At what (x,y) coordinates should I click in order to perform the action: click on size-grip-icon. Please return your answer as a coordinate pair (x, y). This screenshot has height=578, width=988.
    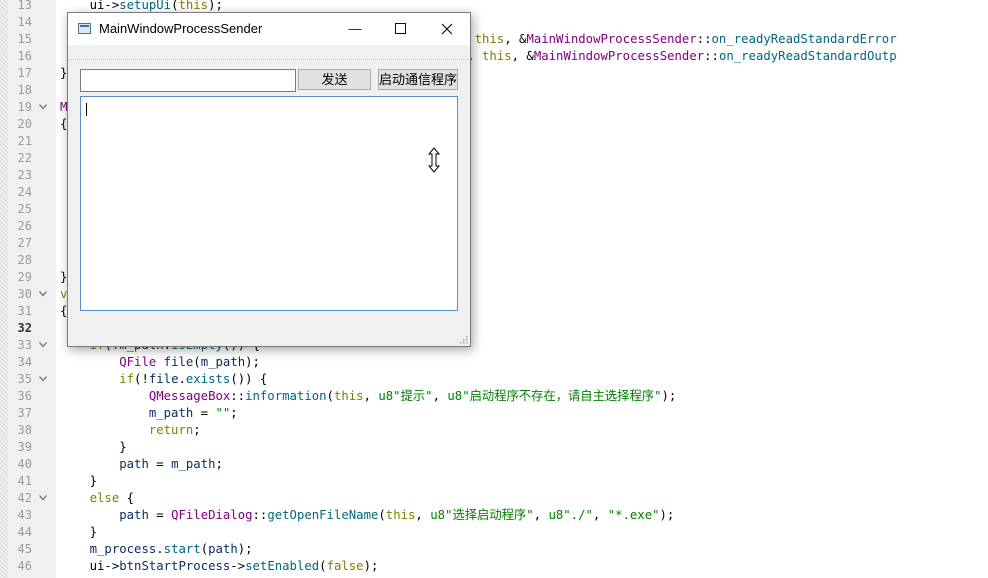
    Looking at the image, I should click on (463, 339).